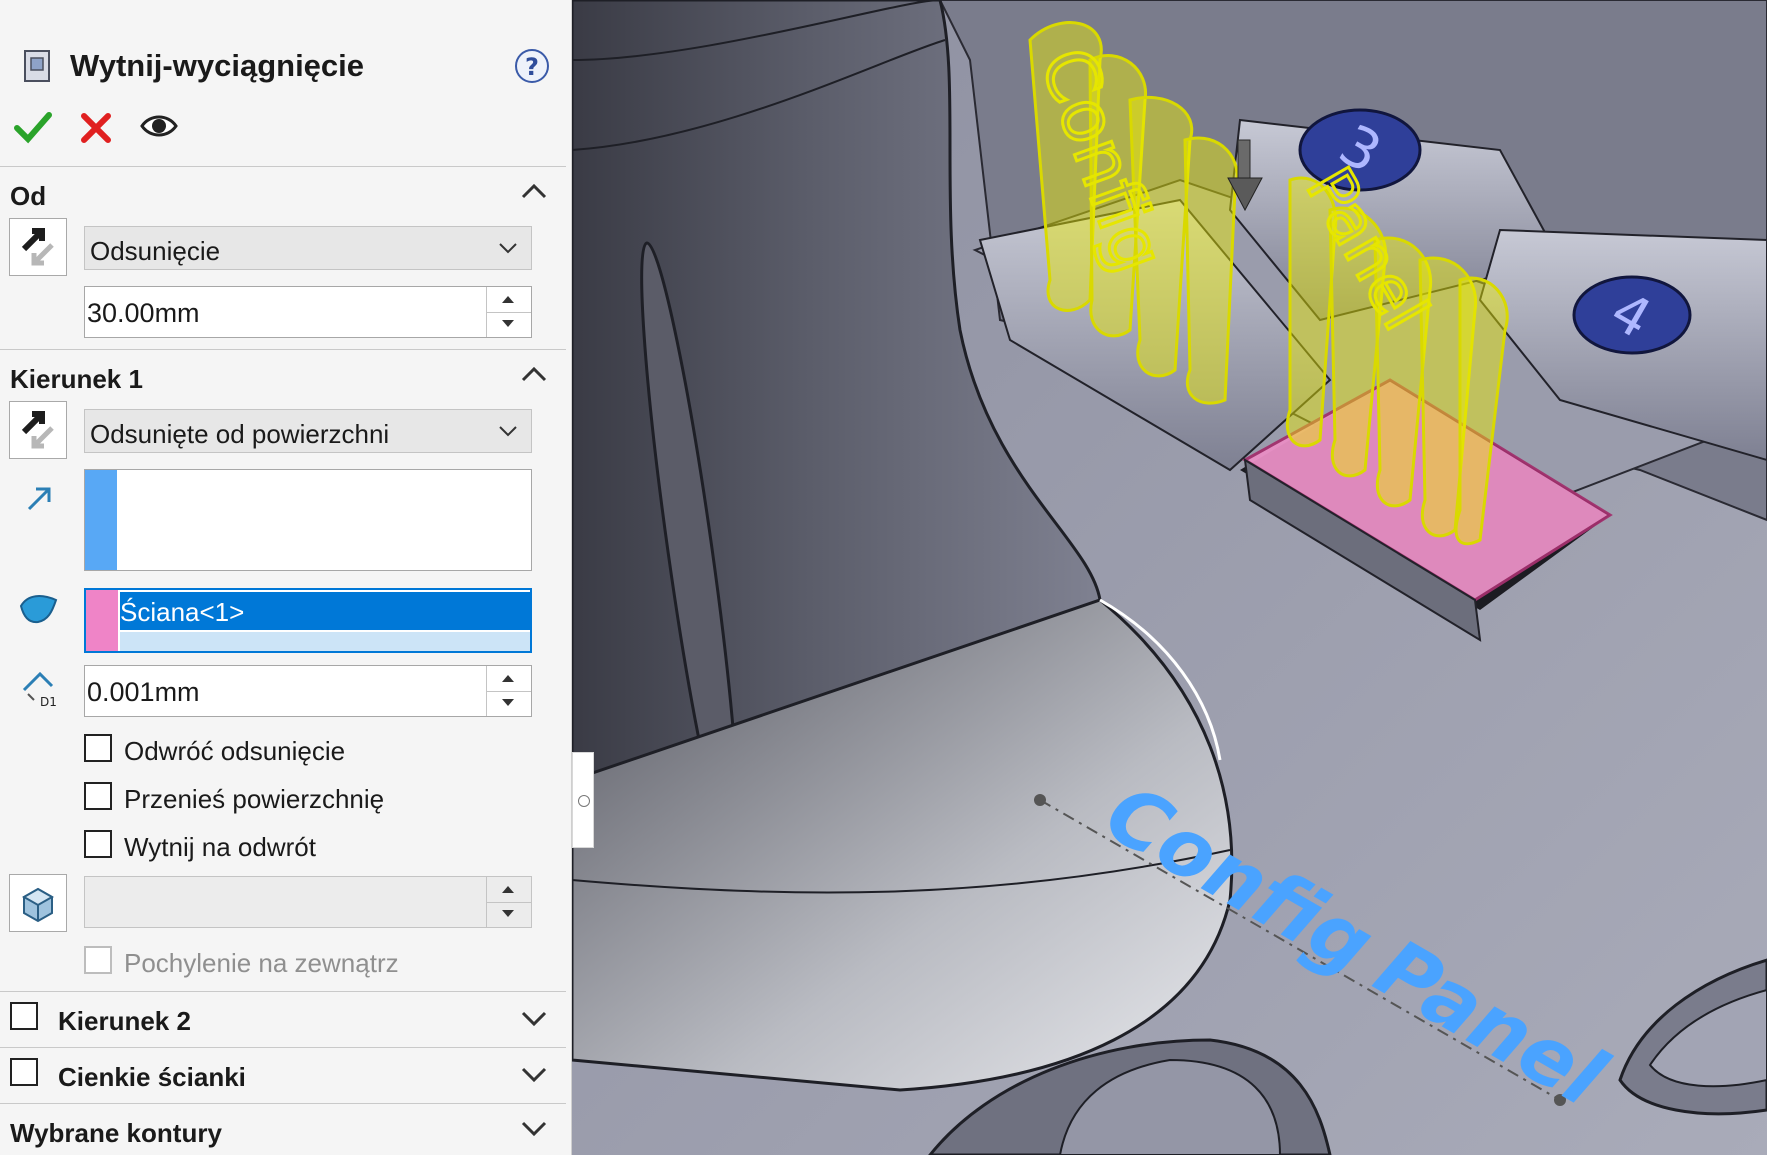 This screenshot has width=1767, height=1156. What do you see at coordinates (308, 902) in the screenshot?
I see `draft-angle-input` at bounding box center [308, 902].